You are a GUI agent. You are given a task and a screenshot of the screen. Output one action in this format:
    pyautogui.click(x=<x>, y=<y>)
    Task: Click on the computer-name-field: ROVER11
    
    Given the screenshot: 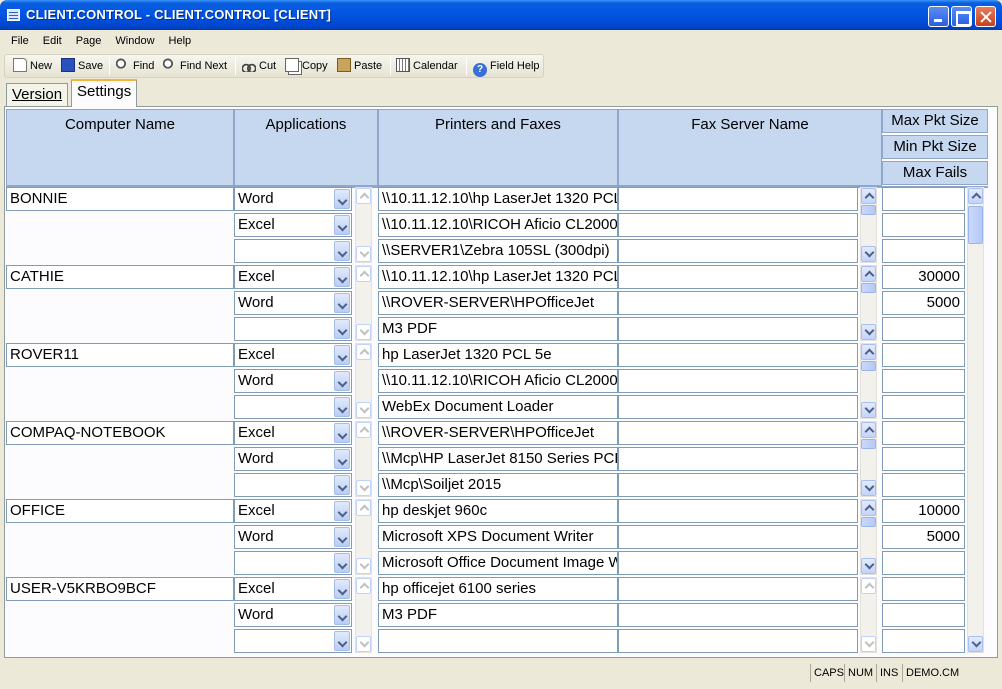 What is the action you would take?
    pyautogui.click(x=120, y=355)
    